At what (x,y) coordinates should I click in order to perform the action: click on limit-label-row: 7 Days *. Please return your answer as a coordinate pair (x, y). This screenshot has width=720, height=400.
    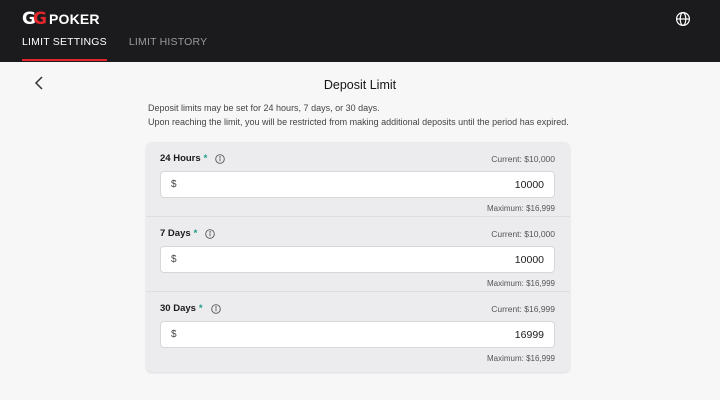
    Looking at the image, I should click on (188, 233).